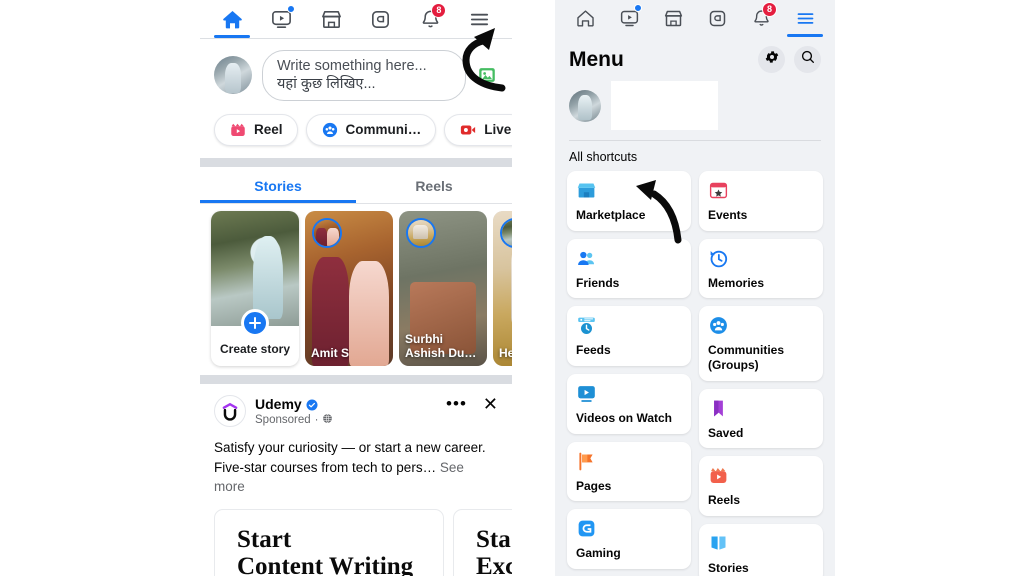 This screenshot has width=1024, height=576. I want to click on shortcut-friends: Friends, so click(629, 268).